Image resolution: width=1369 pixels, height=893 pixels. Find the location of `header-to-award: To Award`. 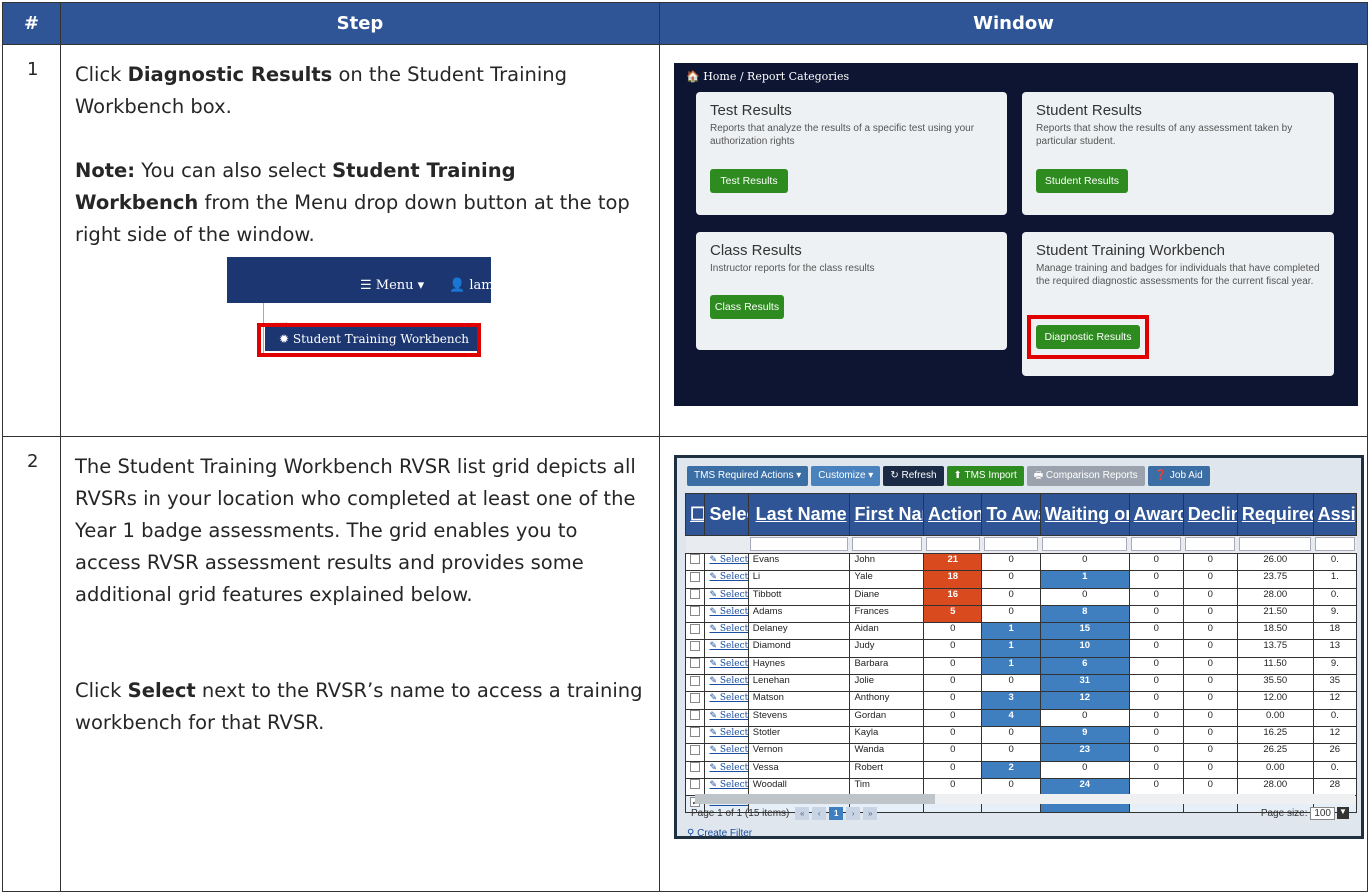

header-to-award: To Award is located at coordinates (1011, 514).